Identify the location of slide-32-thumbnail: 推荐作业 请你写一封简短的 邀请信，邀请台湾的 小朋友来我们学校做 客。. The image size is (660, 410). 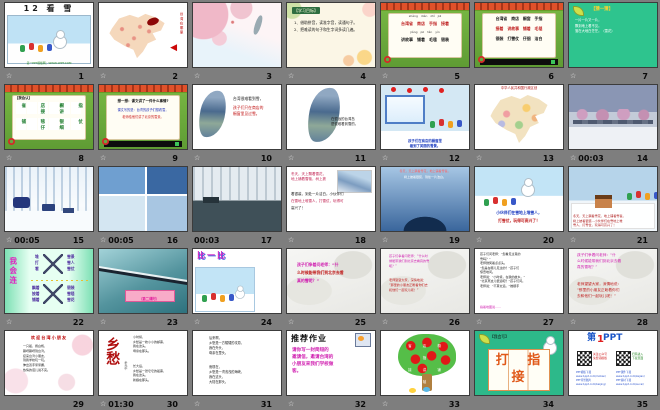
(331, 363).